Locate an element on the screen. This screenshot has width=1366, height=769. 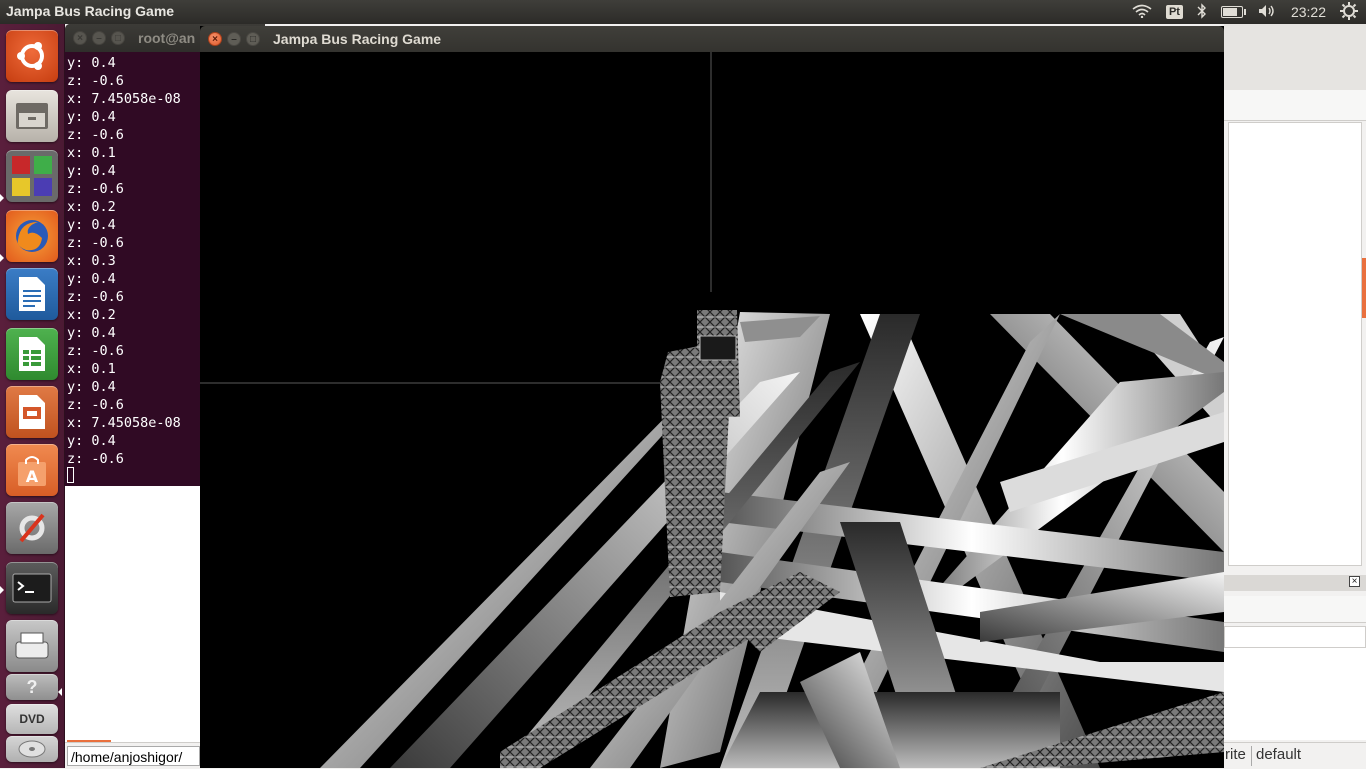
battery-icon is located at coordinates (1233, 12).